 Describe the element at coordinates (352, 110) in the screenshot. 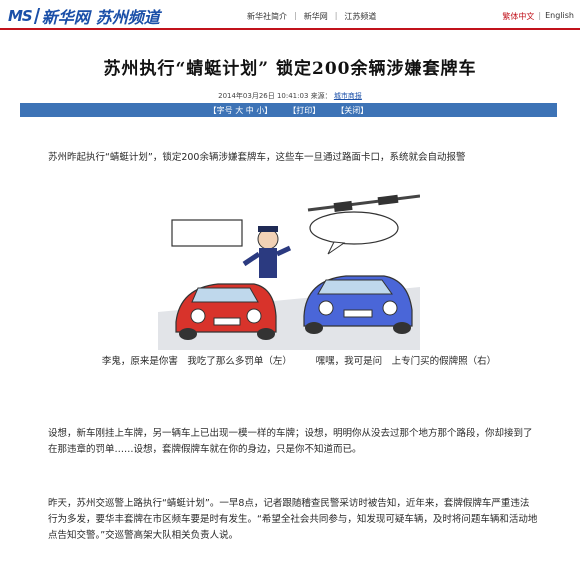

I see `close-button: 【关闭】` at that location.